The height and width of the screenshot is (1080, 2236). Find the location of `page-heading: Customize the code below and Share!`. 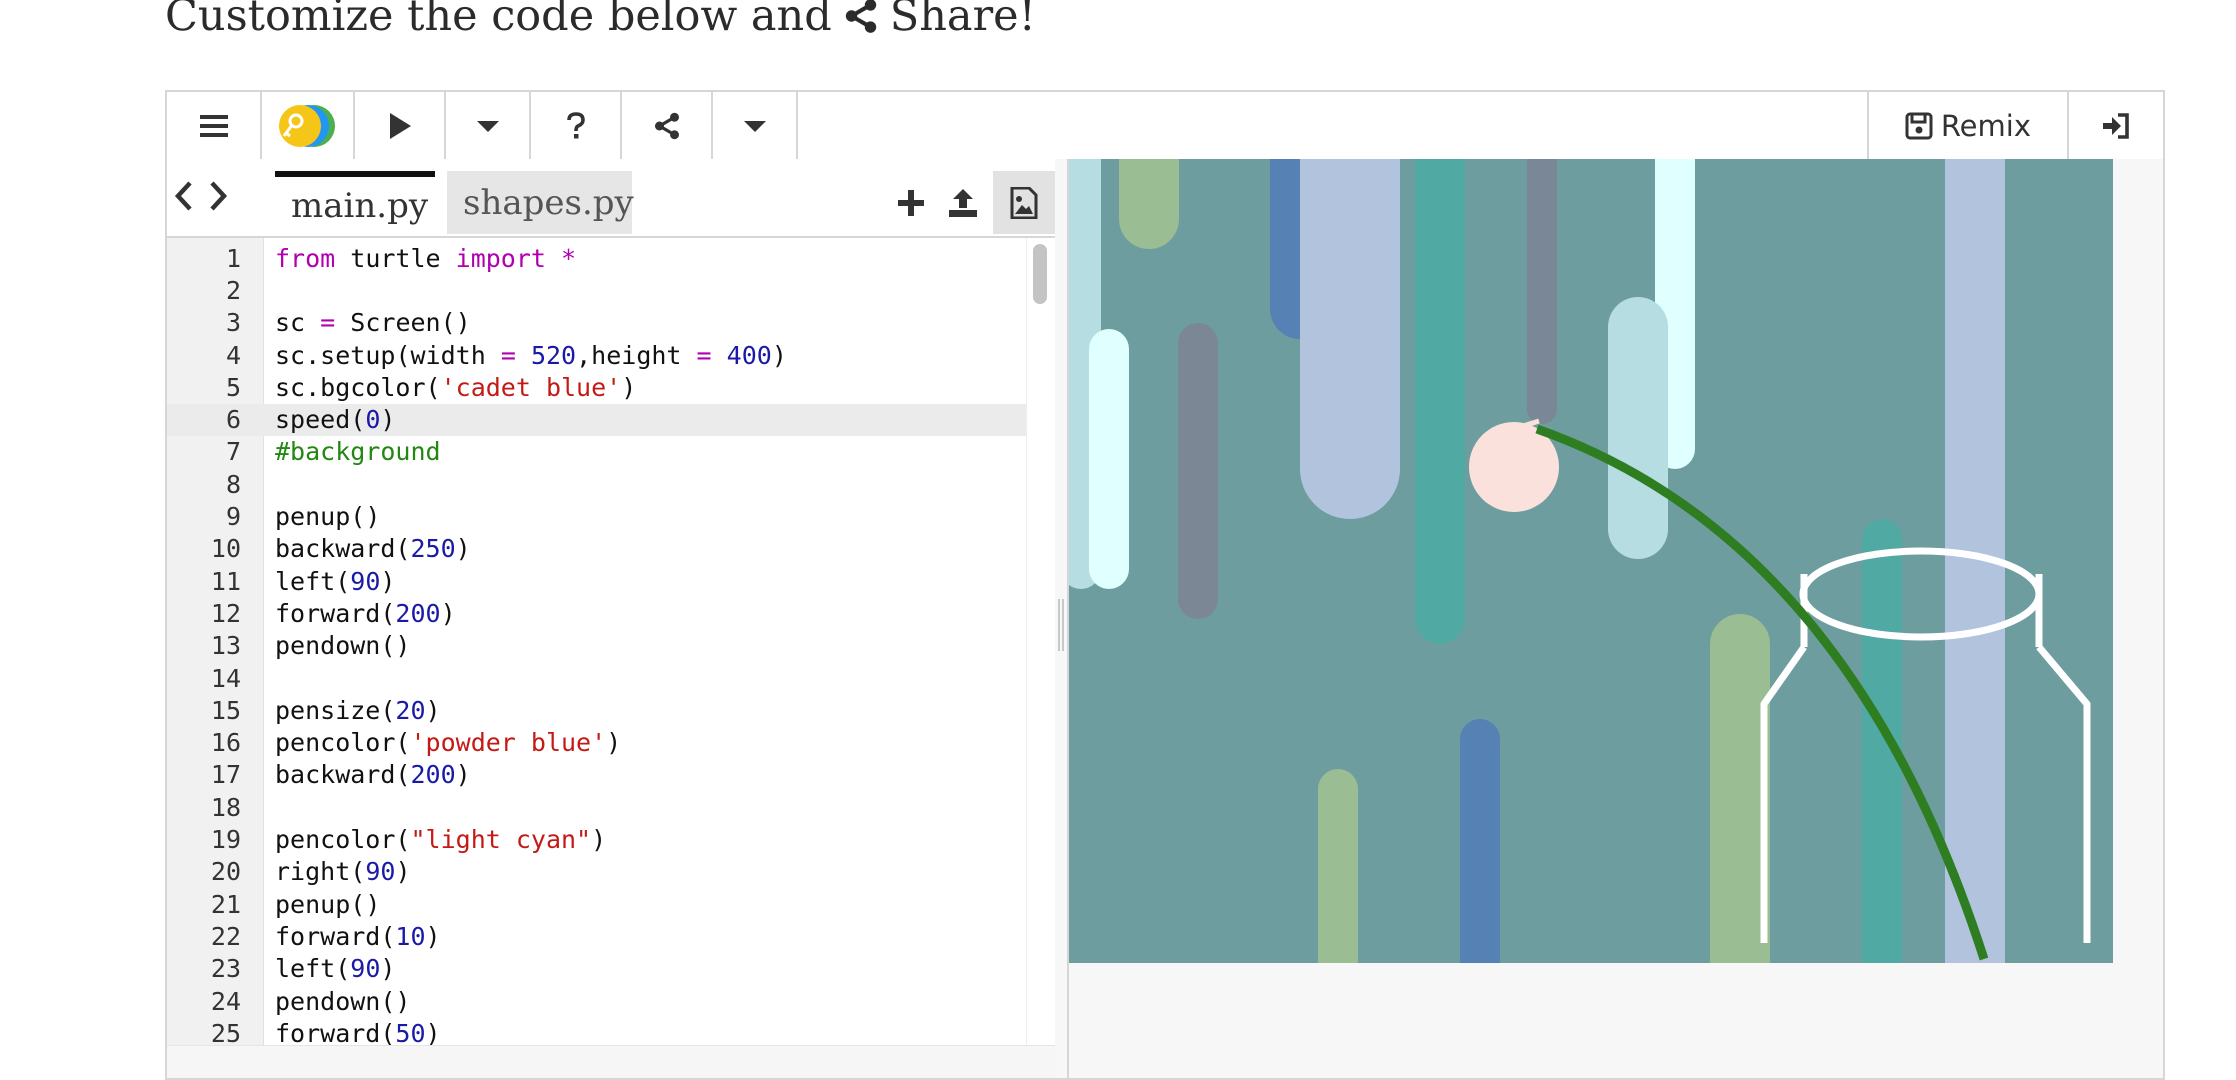

page-heading: Customize the code below and Share! is located at coordinates (600, 23).